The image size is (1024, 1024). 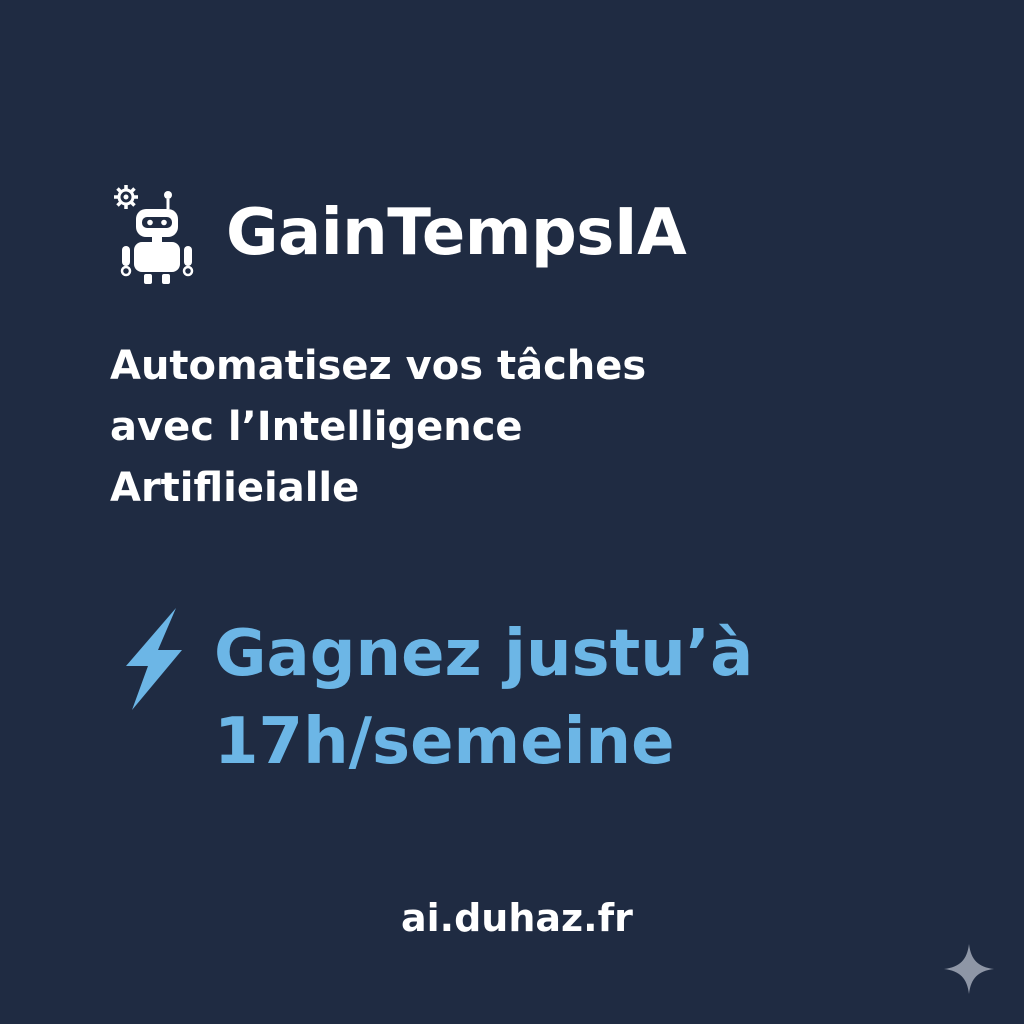 What do you see at coordinates (456, 233) in the screenshot?
I see `brand-name: GainTempsIA` at bounding box center [456, 233].